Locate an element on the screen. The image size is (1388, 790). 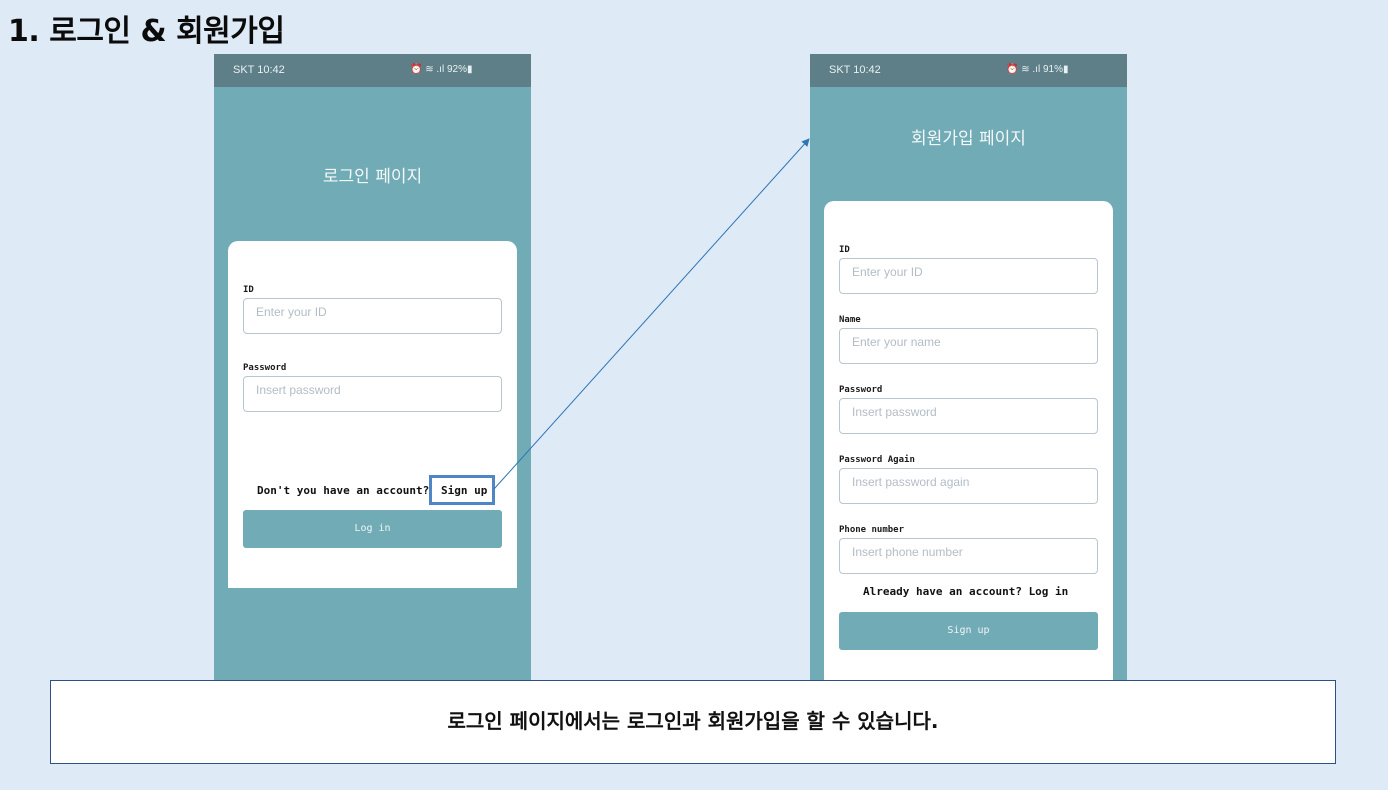
arrow-line is located at coordinates (651, 314).